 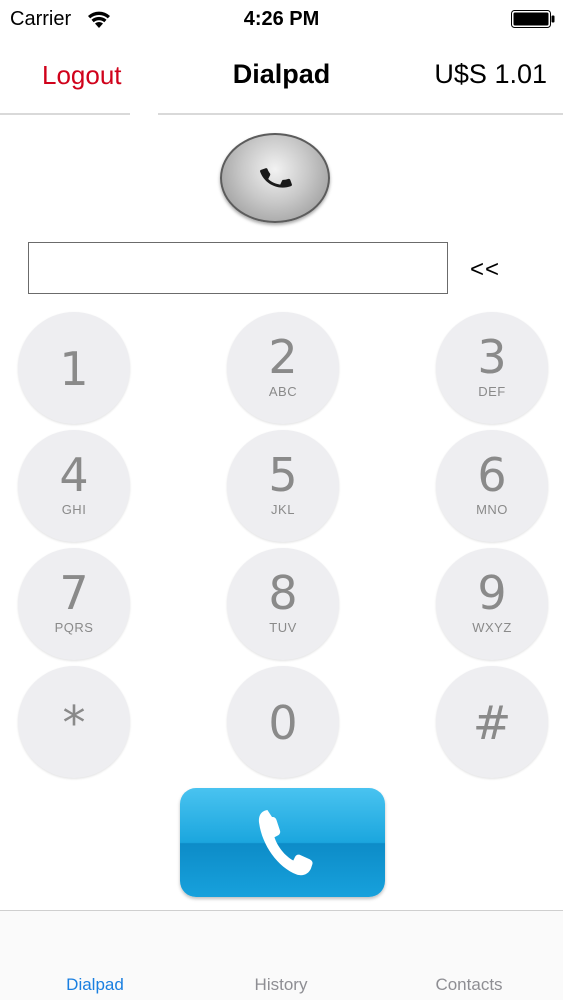 I want to click on key-digit: 5, so click(x=283, y=475).